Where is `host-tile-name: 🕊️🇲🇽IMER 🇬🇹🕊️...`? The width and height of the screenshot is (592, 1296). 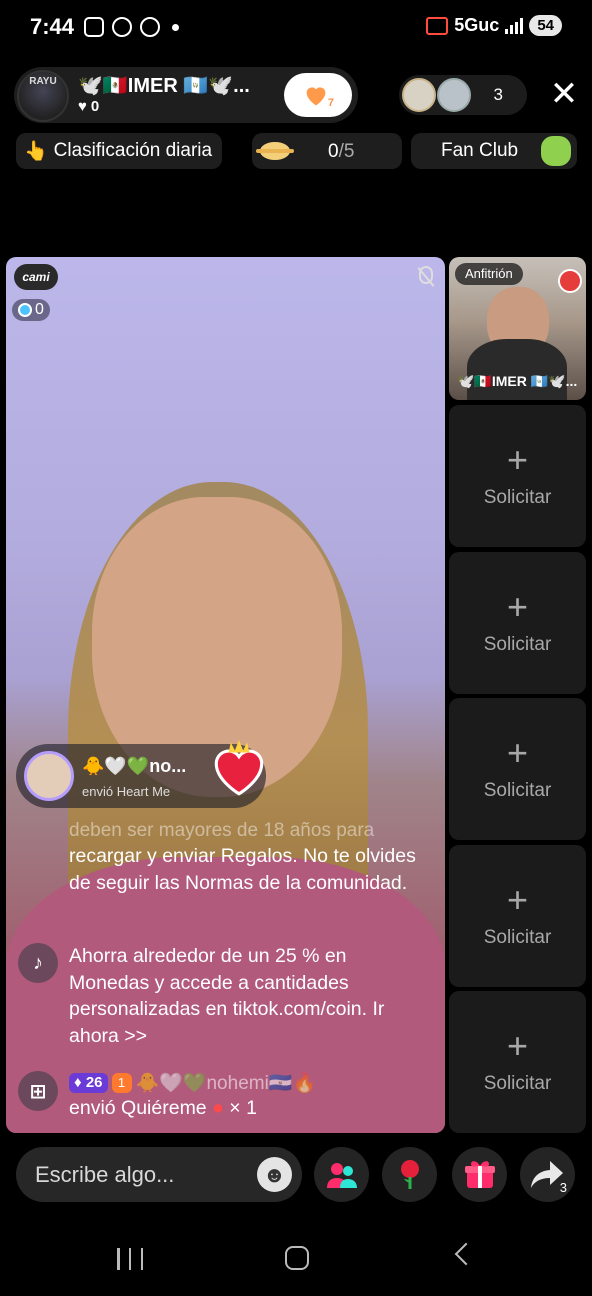 host-tile-name: 🕊️🇲🇽IMER 🇬🇹🕊️... is located at coordinates (517, 381).